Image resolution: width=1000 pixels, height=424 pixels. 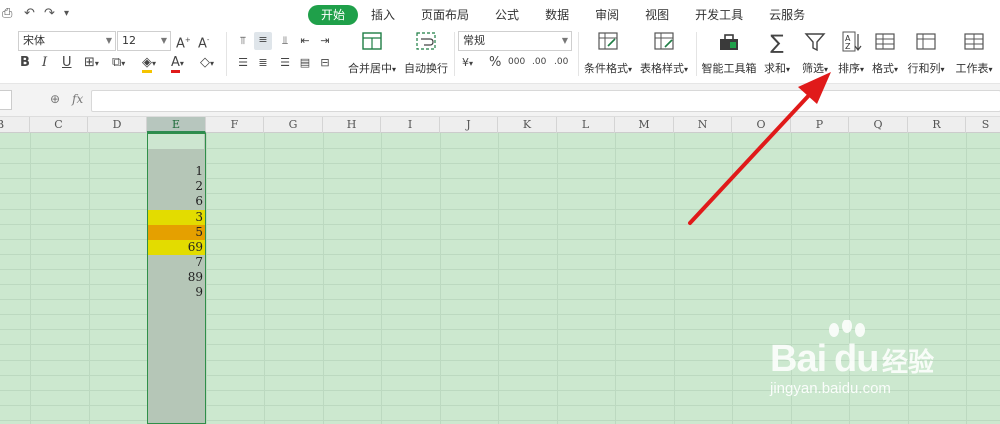 I want to click on column-header-e: E, so click(x=176, y=125).